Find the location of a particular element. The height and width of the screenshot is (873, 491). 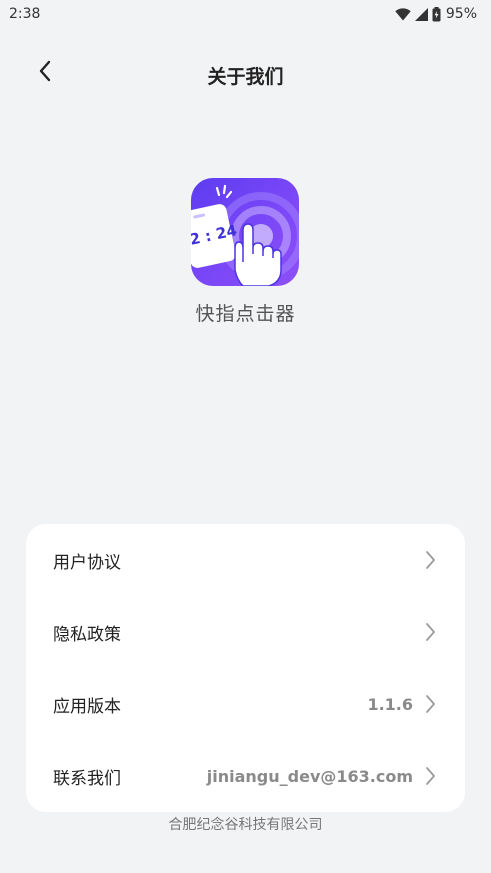

wifi-icon is located at coordinates (403, 14).